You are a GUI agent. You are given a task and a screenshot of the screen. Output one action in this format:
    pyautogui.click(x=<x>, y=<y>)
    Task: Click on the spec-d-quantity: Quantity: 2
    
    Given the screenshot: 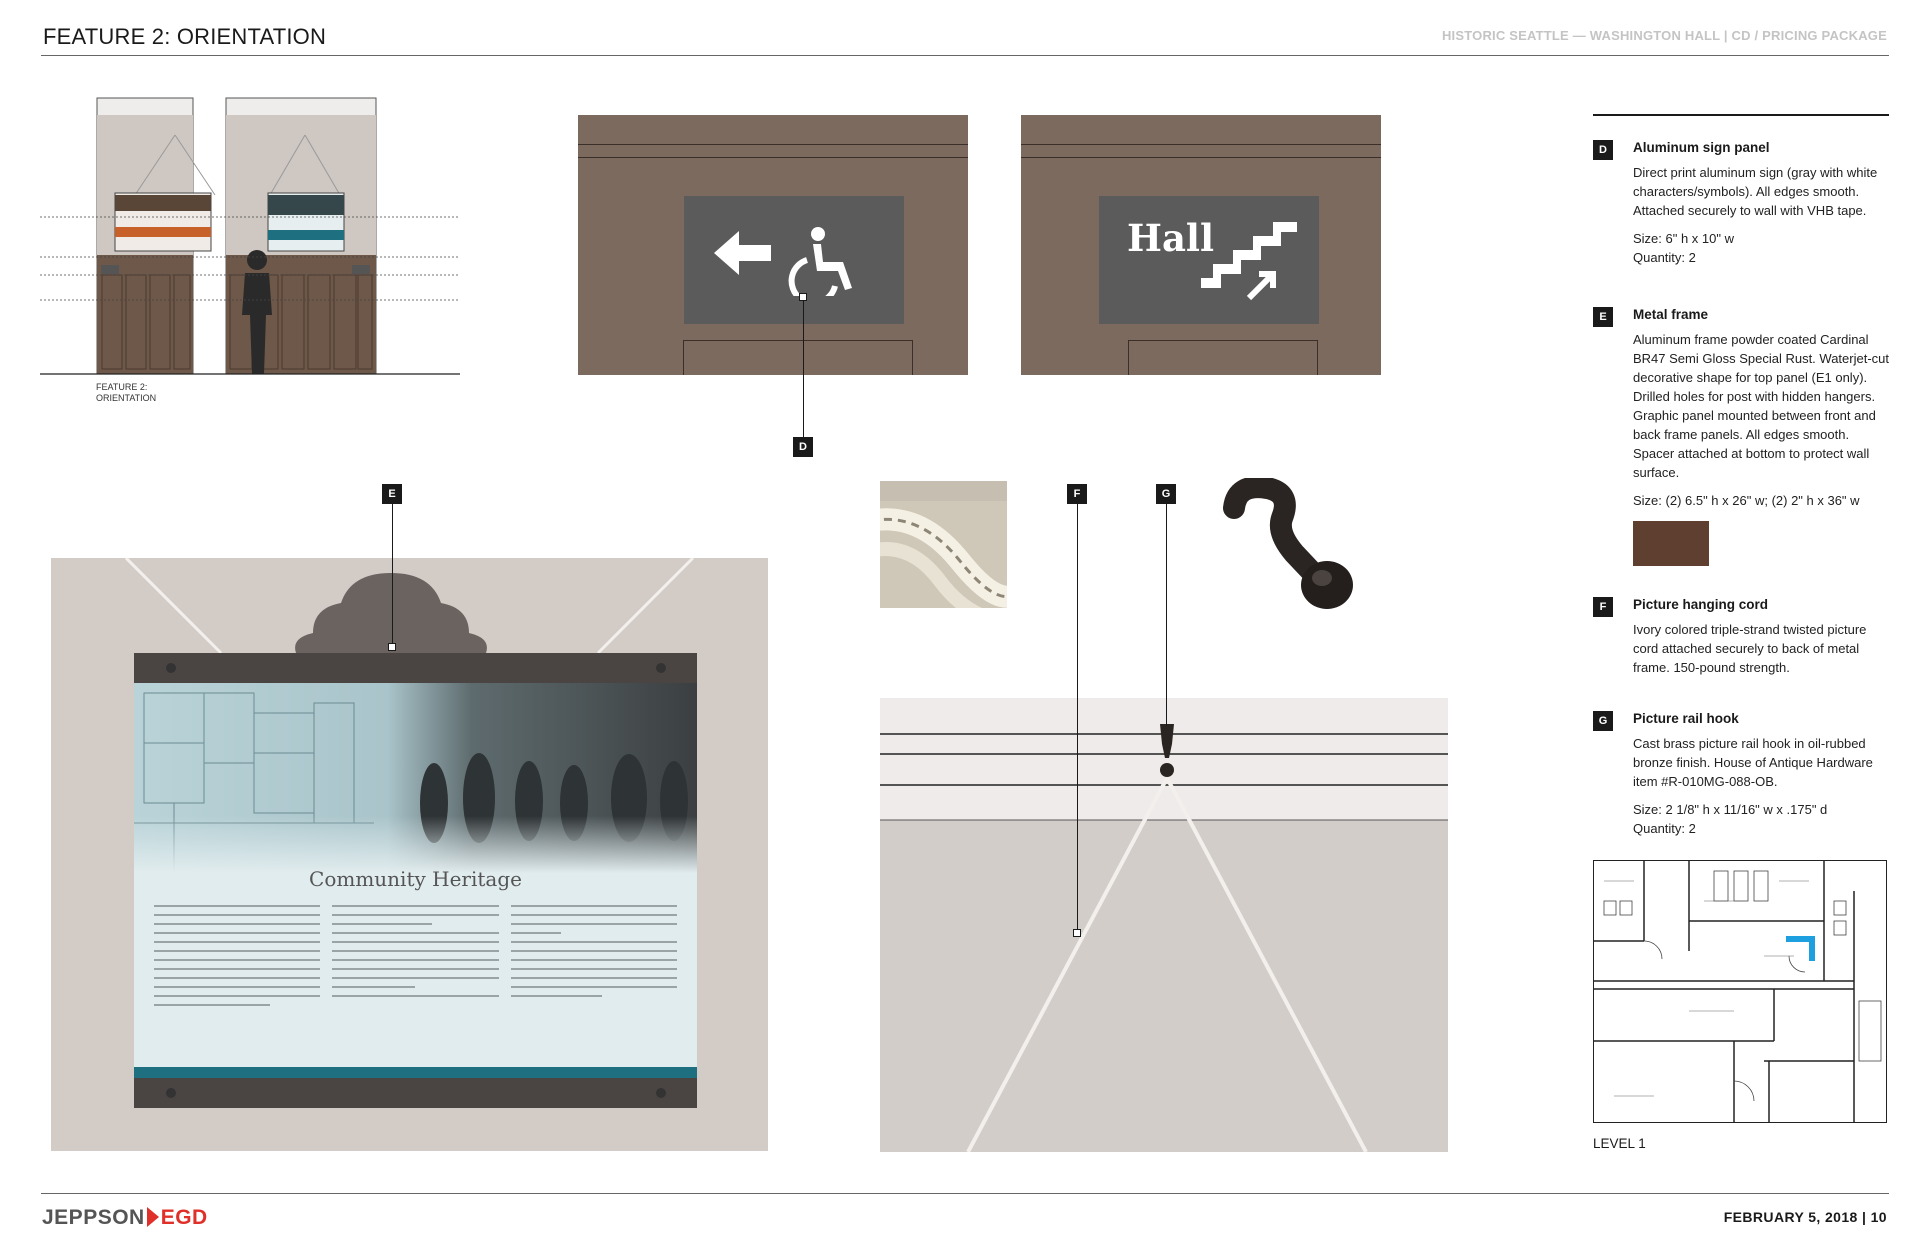 What is the action you would take?
    pyautogui.click(x=1664, y=257)
    